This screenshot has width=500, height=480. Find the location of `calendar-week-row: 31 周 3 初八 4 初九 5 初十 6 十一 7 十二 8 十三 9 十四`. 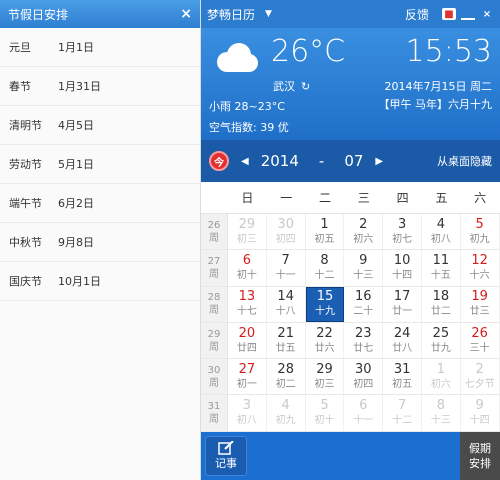

calendar-week-row: 31 周 3 初八 4 初九 5 初十 6 十一 7 十二 8 十三 9 十四 is located at coordinates (350, 413).